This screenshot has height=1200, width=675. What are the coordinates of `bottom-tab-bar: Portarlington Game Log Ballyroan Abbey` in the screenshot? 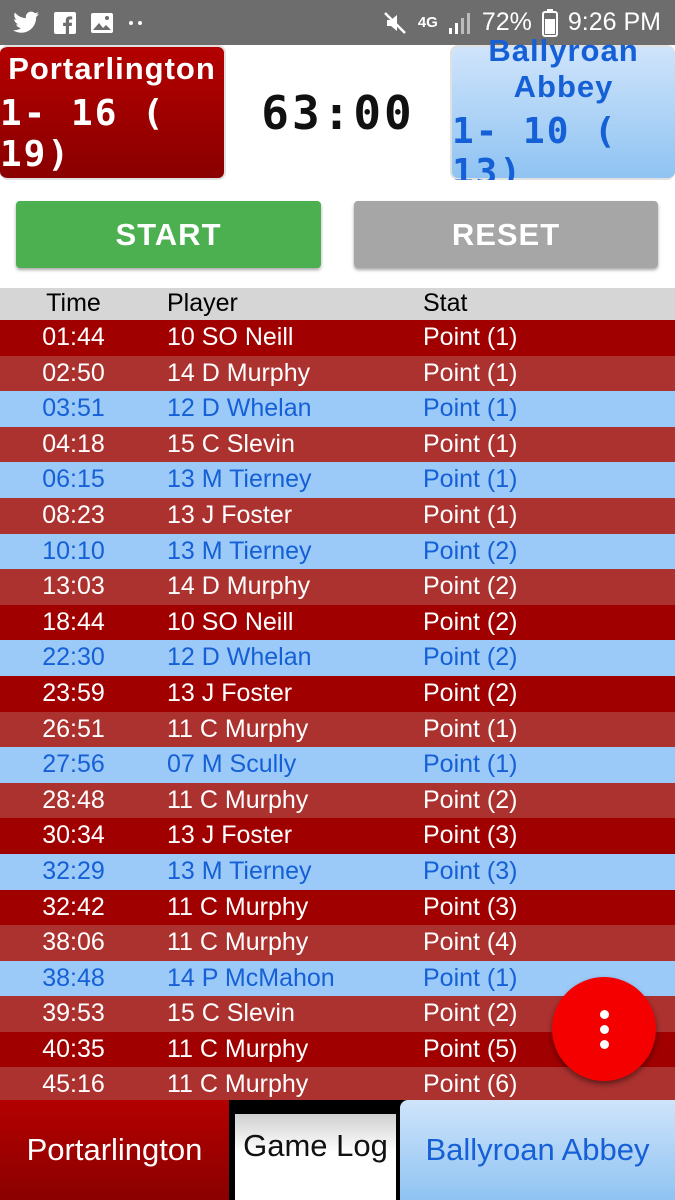 It's located at (337, 1150).